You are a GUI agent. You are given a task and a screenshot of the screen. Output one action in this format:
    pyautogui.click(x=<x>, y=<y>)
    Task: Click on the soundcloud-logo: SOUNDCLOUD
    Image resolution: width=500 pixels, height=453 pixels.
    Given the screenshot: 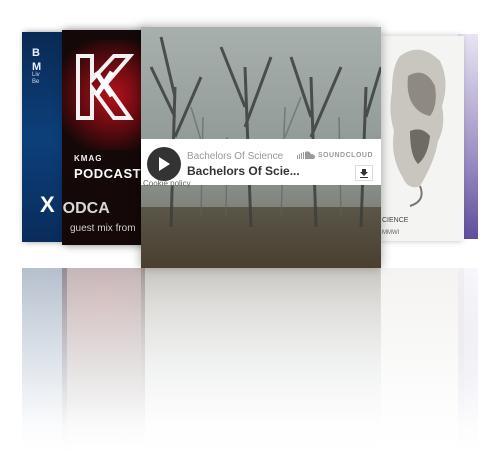 What is the action you would take?
    pyautogui.click(x=334, y=155)
    